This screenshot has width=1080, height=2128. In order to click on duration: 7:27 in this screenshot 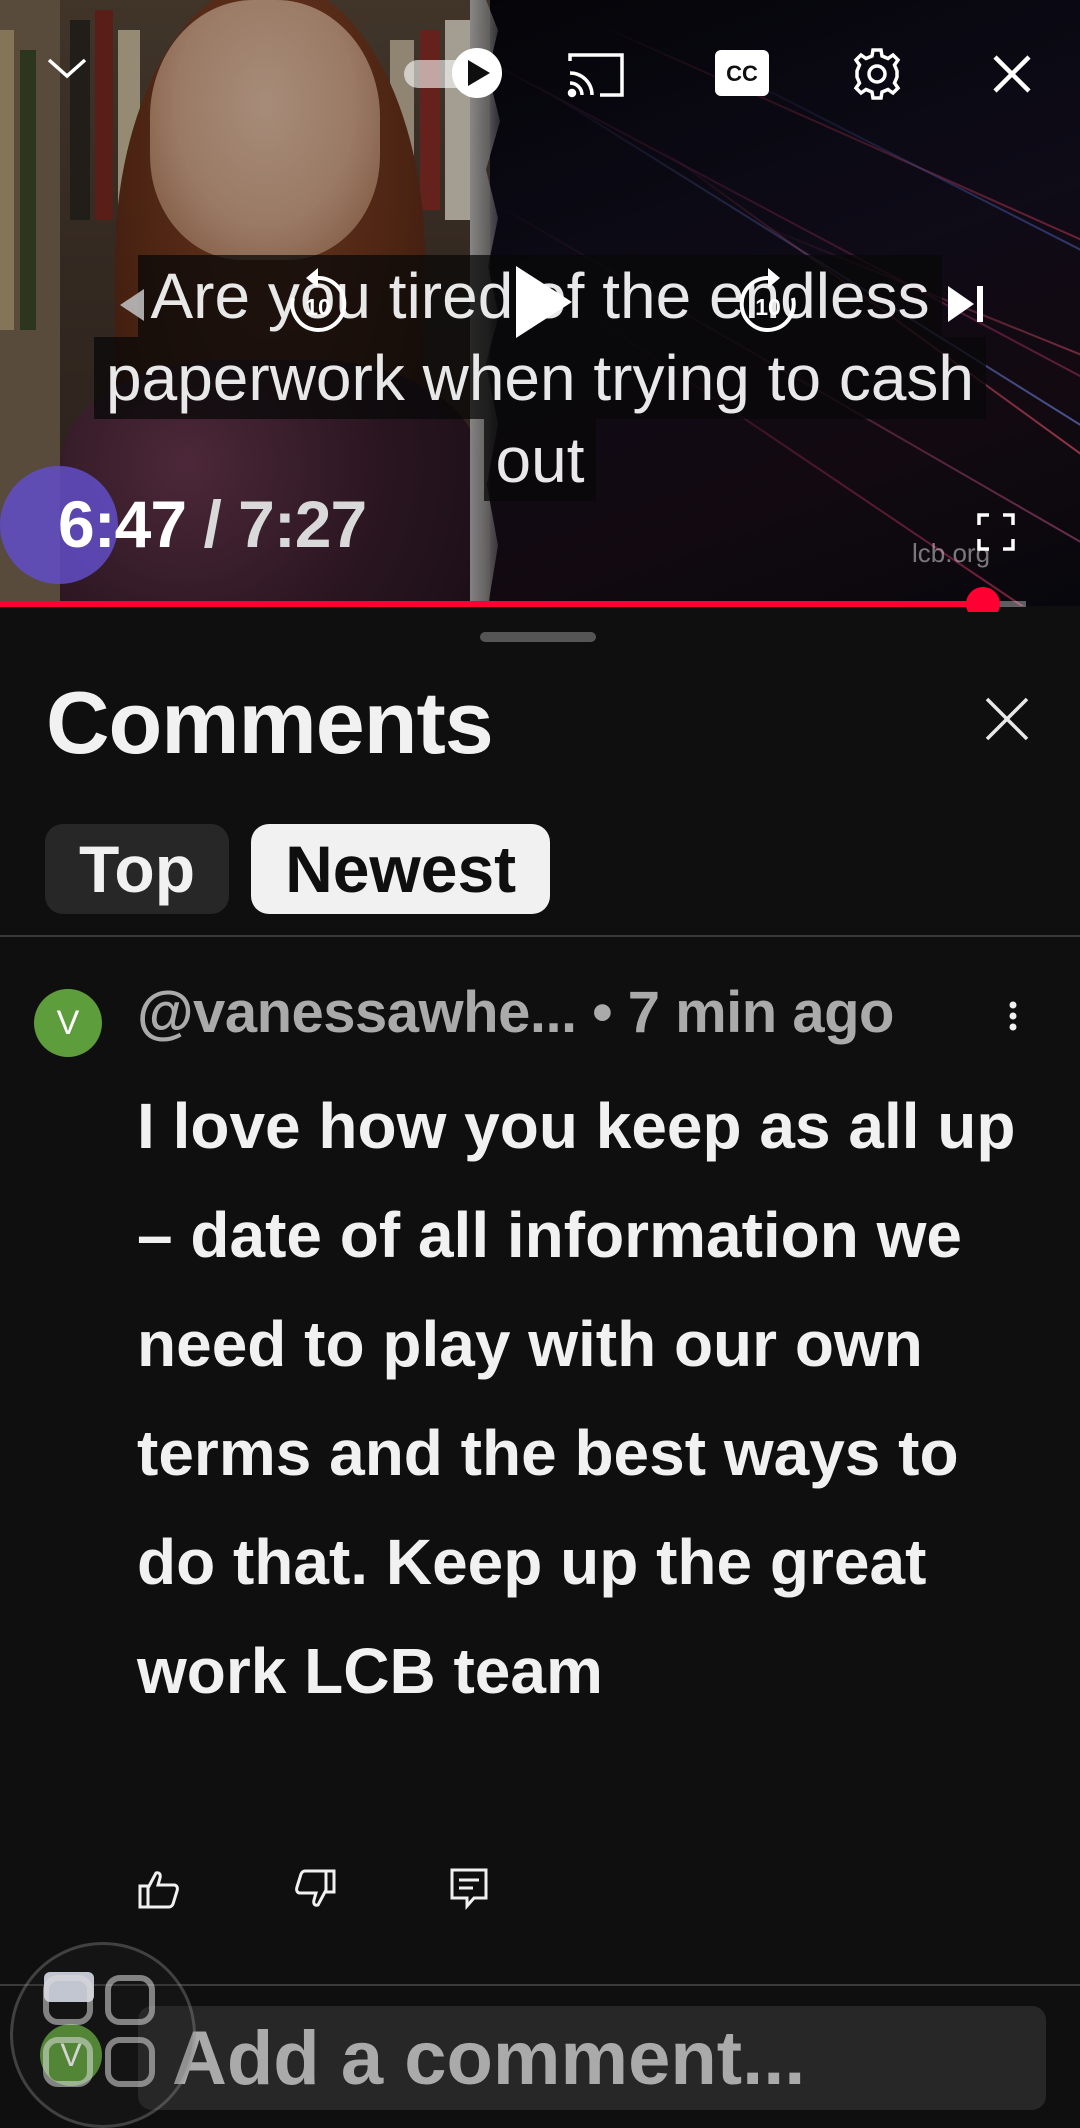, I will do `click(302, 524)`.